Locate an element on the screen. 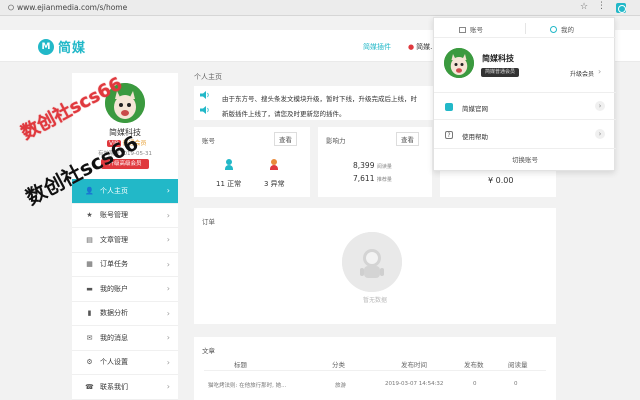 This screenshot has height=400, width=640. sidebar-item-label: 我的消息 is located at coordinates (114, 337).